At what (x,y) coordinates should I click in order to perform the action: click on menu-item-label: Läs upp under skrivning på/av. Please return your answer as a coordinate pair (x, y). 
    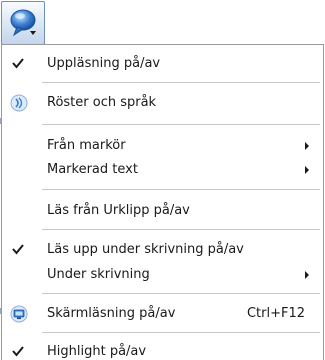
    Looking at the image, I should click on (145, 249).